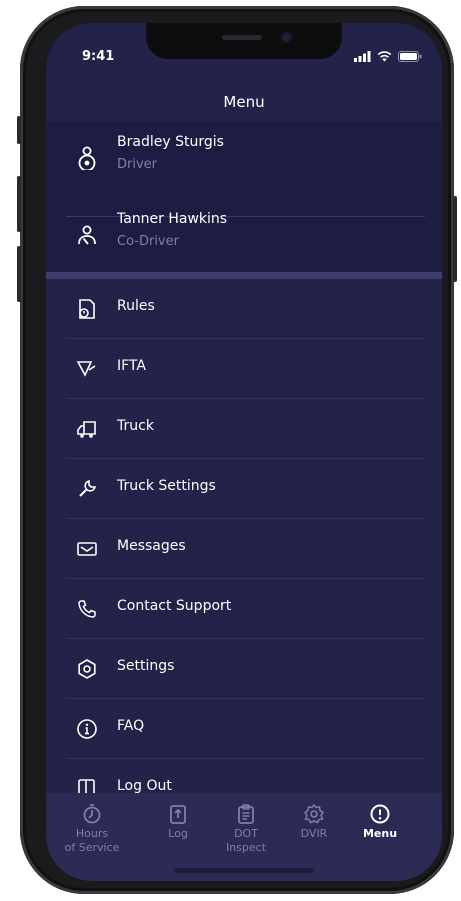 The height and width of the screenshot is (901, 461). Describe the element at coordinates (245, 729) in the screenshot. I see `menu-item-faq: FAQ` at that location.